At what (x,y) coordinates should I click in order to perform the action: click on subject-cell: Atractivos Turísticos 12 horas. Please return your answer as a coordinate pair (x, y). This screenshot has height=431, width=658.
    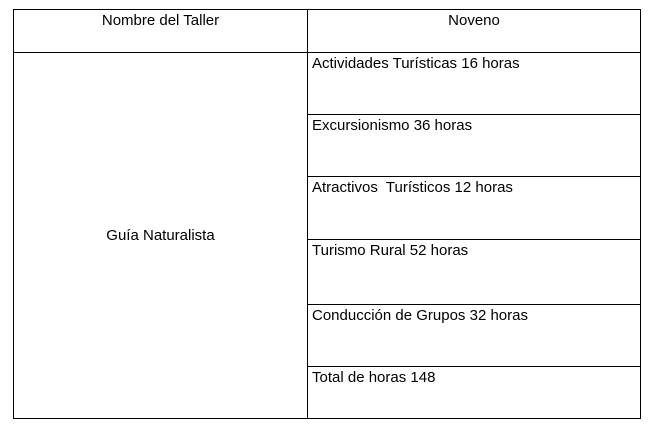
    Looking at the image, I should click on (474, 208).